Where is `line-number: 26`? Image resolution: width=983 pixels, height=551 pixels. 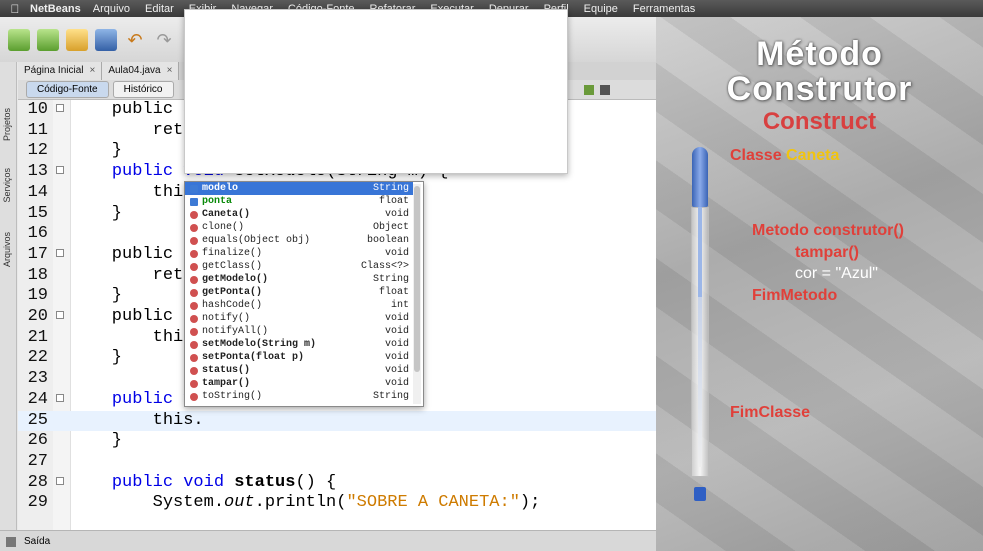 line-number: 26 is located at coordinates (37, 441).